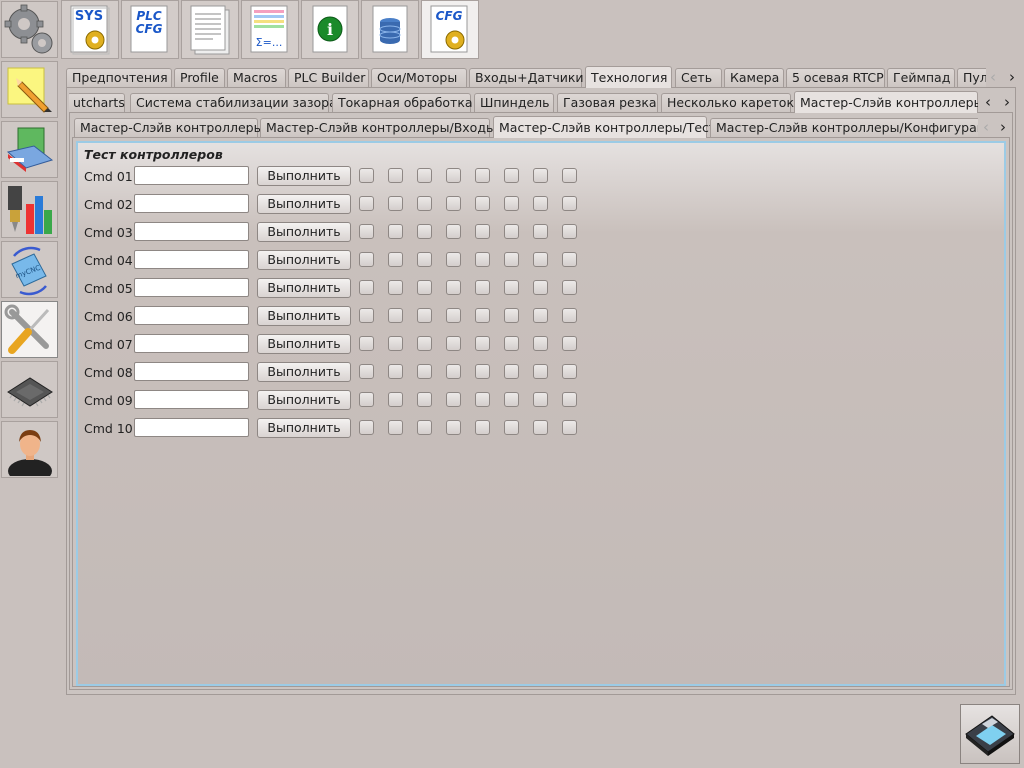  I want to click on tab-inputs-sensors: Входы+Датчики, so click(526, 77).